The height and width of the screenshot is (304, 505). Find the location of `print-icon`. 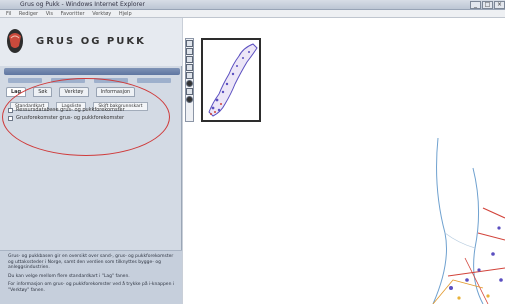

print-icon is located at coordinates (189, 91).